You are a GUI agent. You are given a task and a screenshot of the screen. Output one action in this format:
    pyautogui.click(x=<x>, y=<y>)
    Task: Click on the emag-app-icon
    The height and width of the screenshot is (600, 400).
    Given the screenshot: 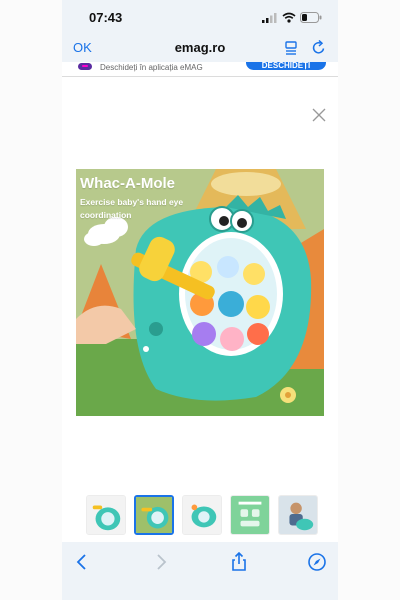 What is the action you would take?
    pyautogui.click(x=85, y=66)
    